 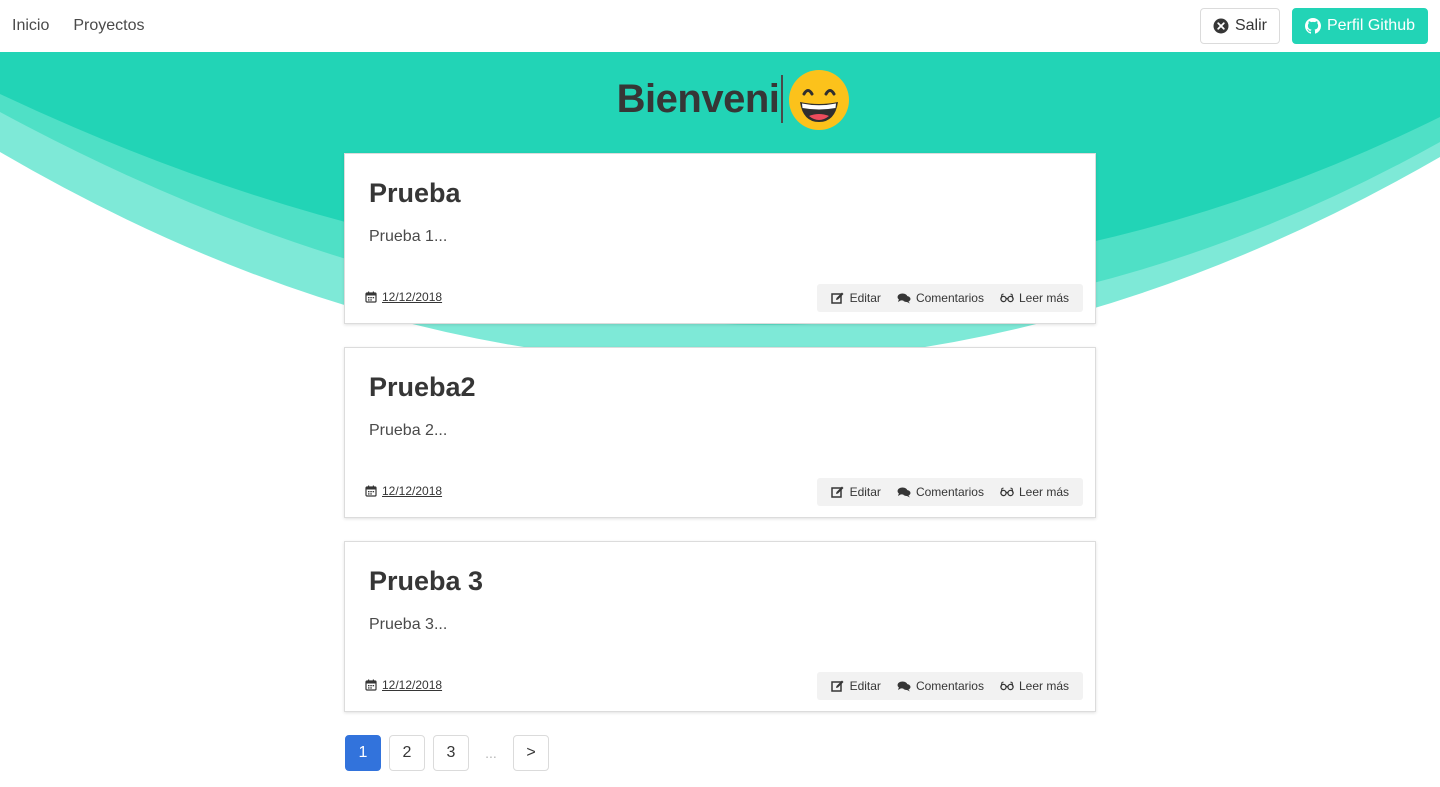 I want to click on page-link-3: 3, so click(x=451, y=753).